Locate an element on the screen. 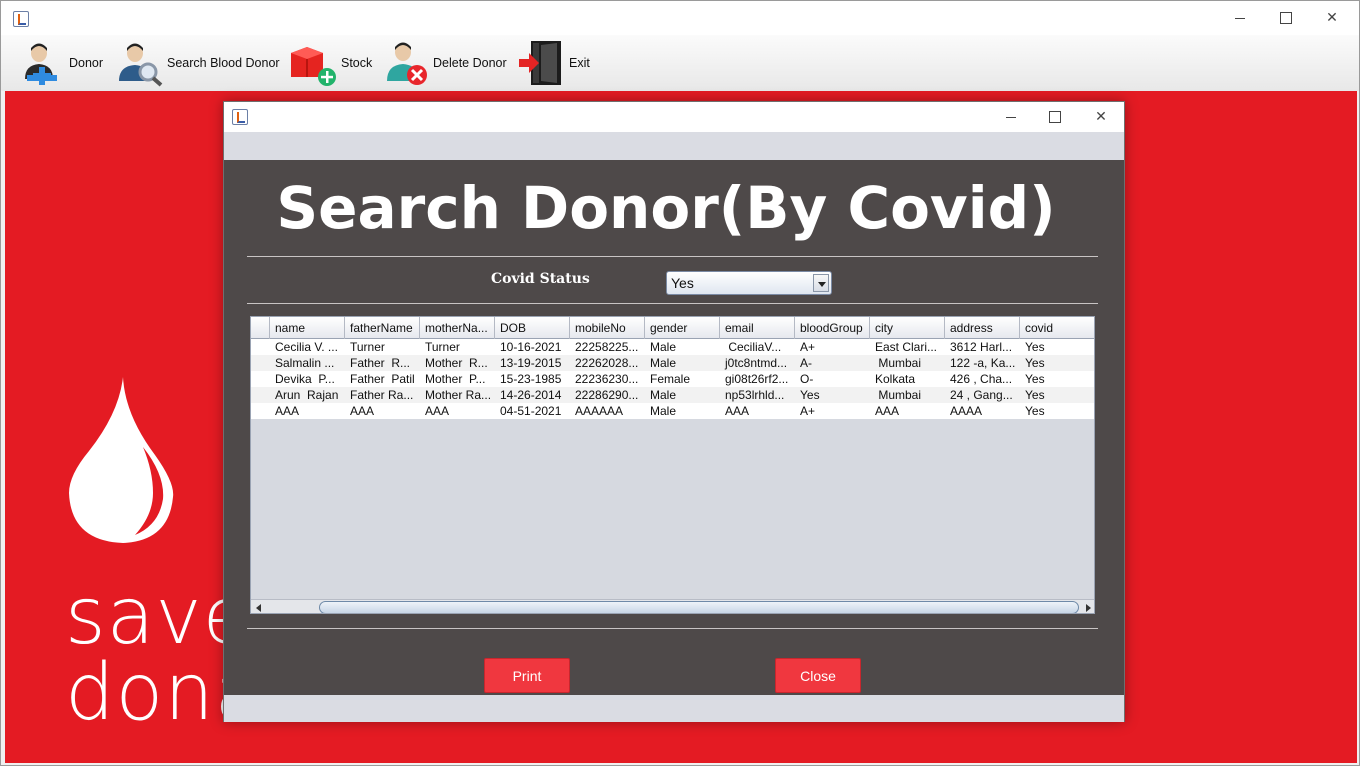 The height and width of the screenshot is (766, 1360). horizontal-scrollbar is located at coordinates (672, 606).